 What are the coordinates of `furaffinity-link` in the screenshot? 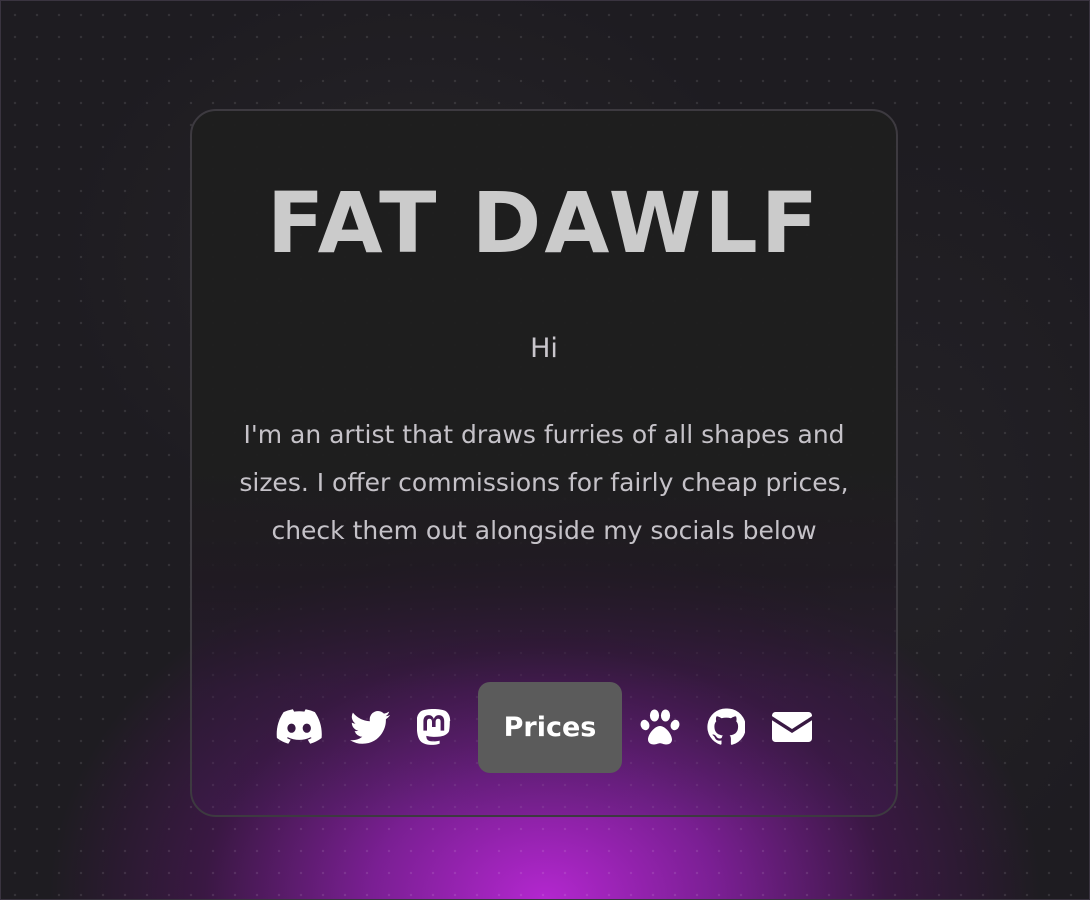 It's located at (660, 727).